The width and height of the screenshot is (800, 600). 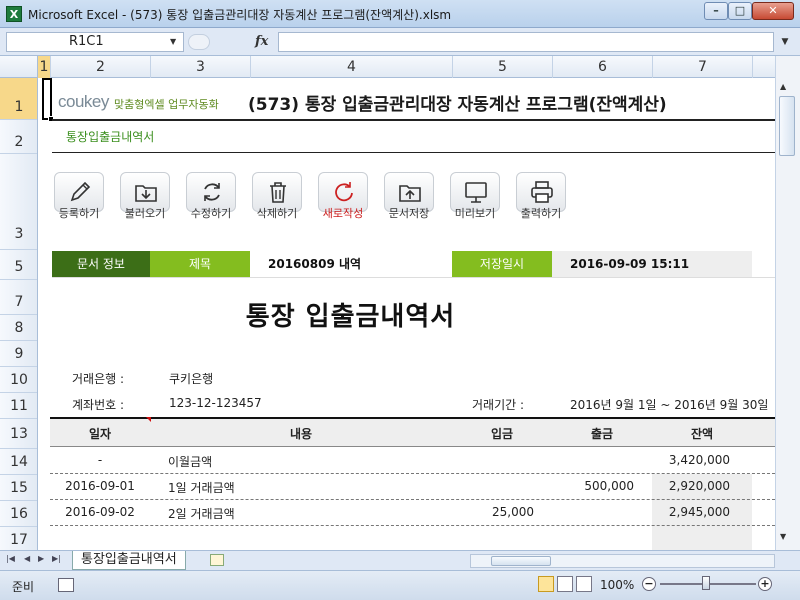 I want to click on zoom-in-button: +, so click(x=765, y=584).